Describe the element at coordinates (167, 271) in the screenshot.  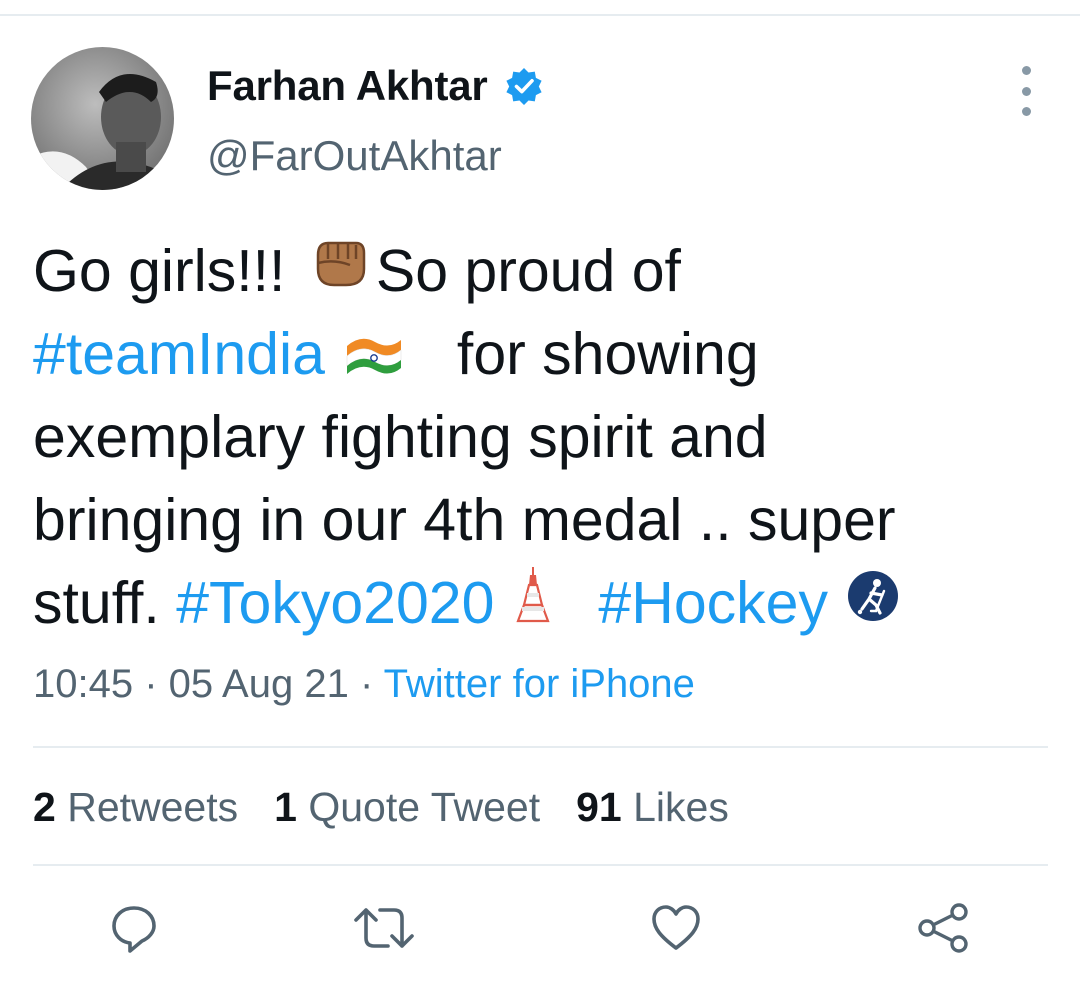
I see `tweet-text-segment: Go girls!!!` at that location.